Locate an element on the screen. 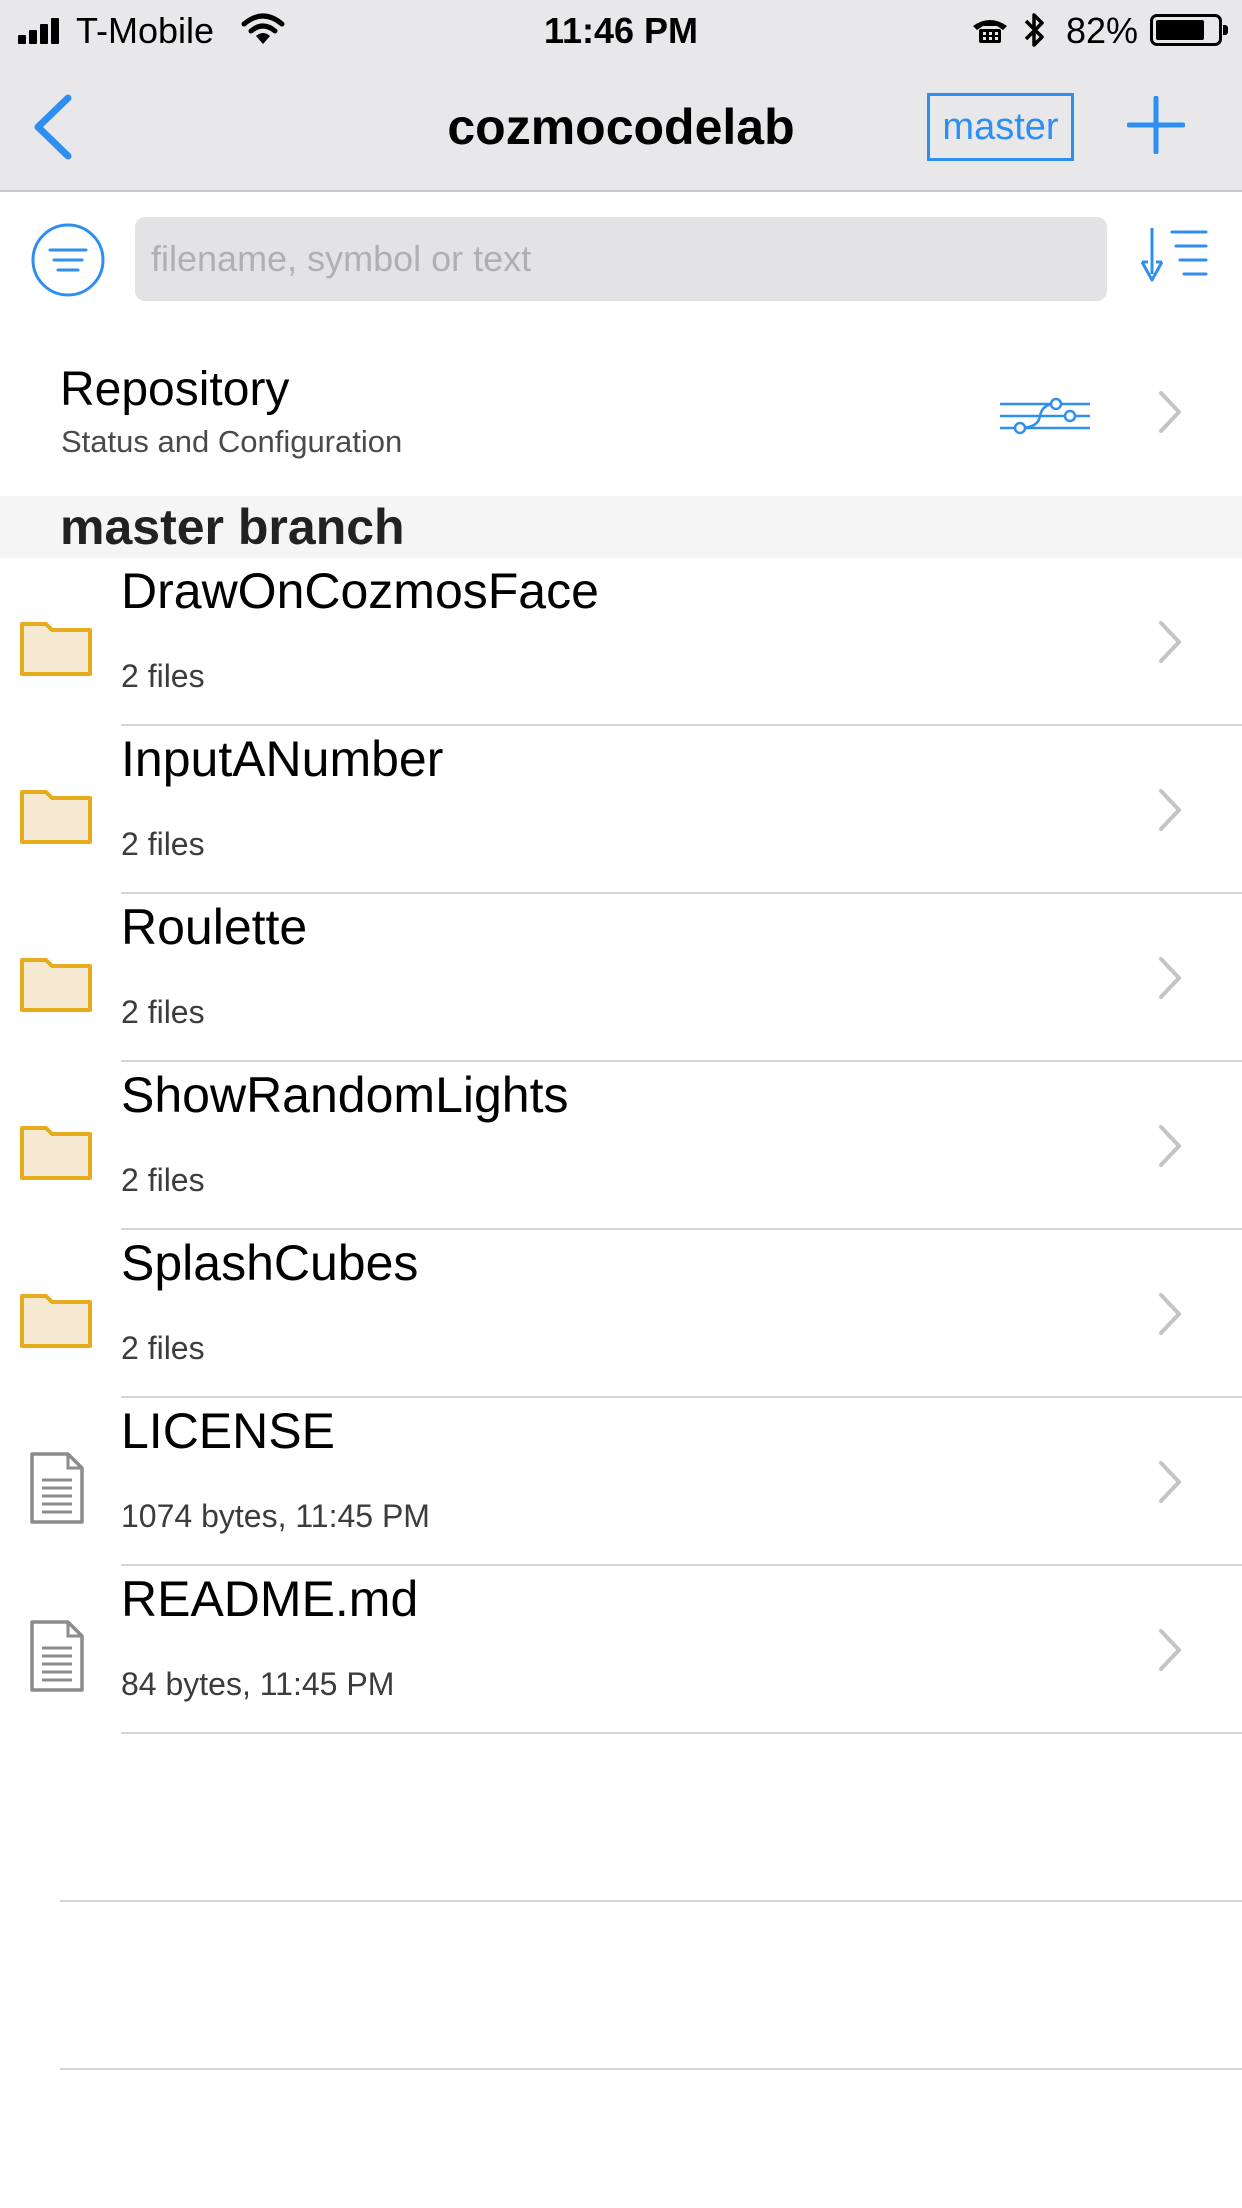 The image size is (1242, 2208). status-bar: T-Mobile 11:46 PM 82% is located at coordinates (621, 30).